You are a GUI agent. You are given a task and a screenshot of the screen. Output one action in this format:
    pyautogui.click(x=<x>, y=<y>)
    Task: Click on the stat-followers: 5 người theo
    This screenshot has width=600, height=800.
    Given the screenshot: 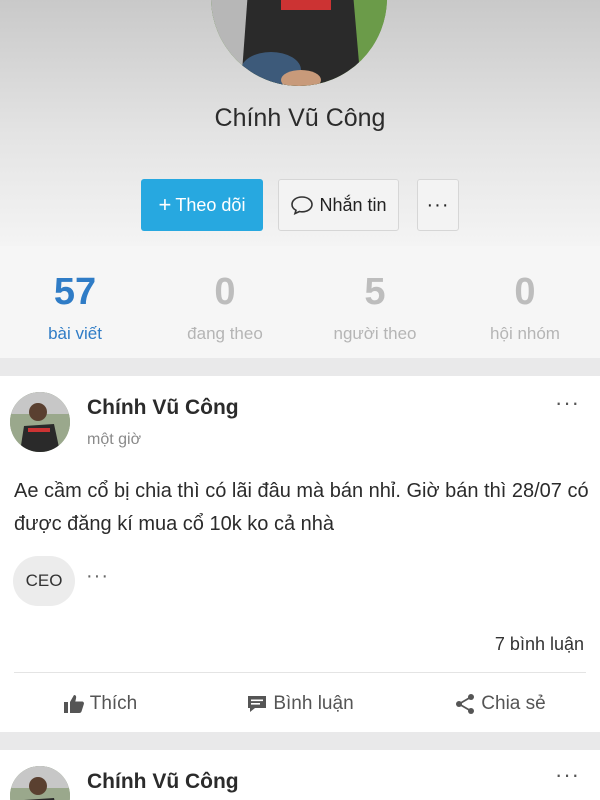 What is the action you would take?
    pyautogui.click(x=375, y=302)
    